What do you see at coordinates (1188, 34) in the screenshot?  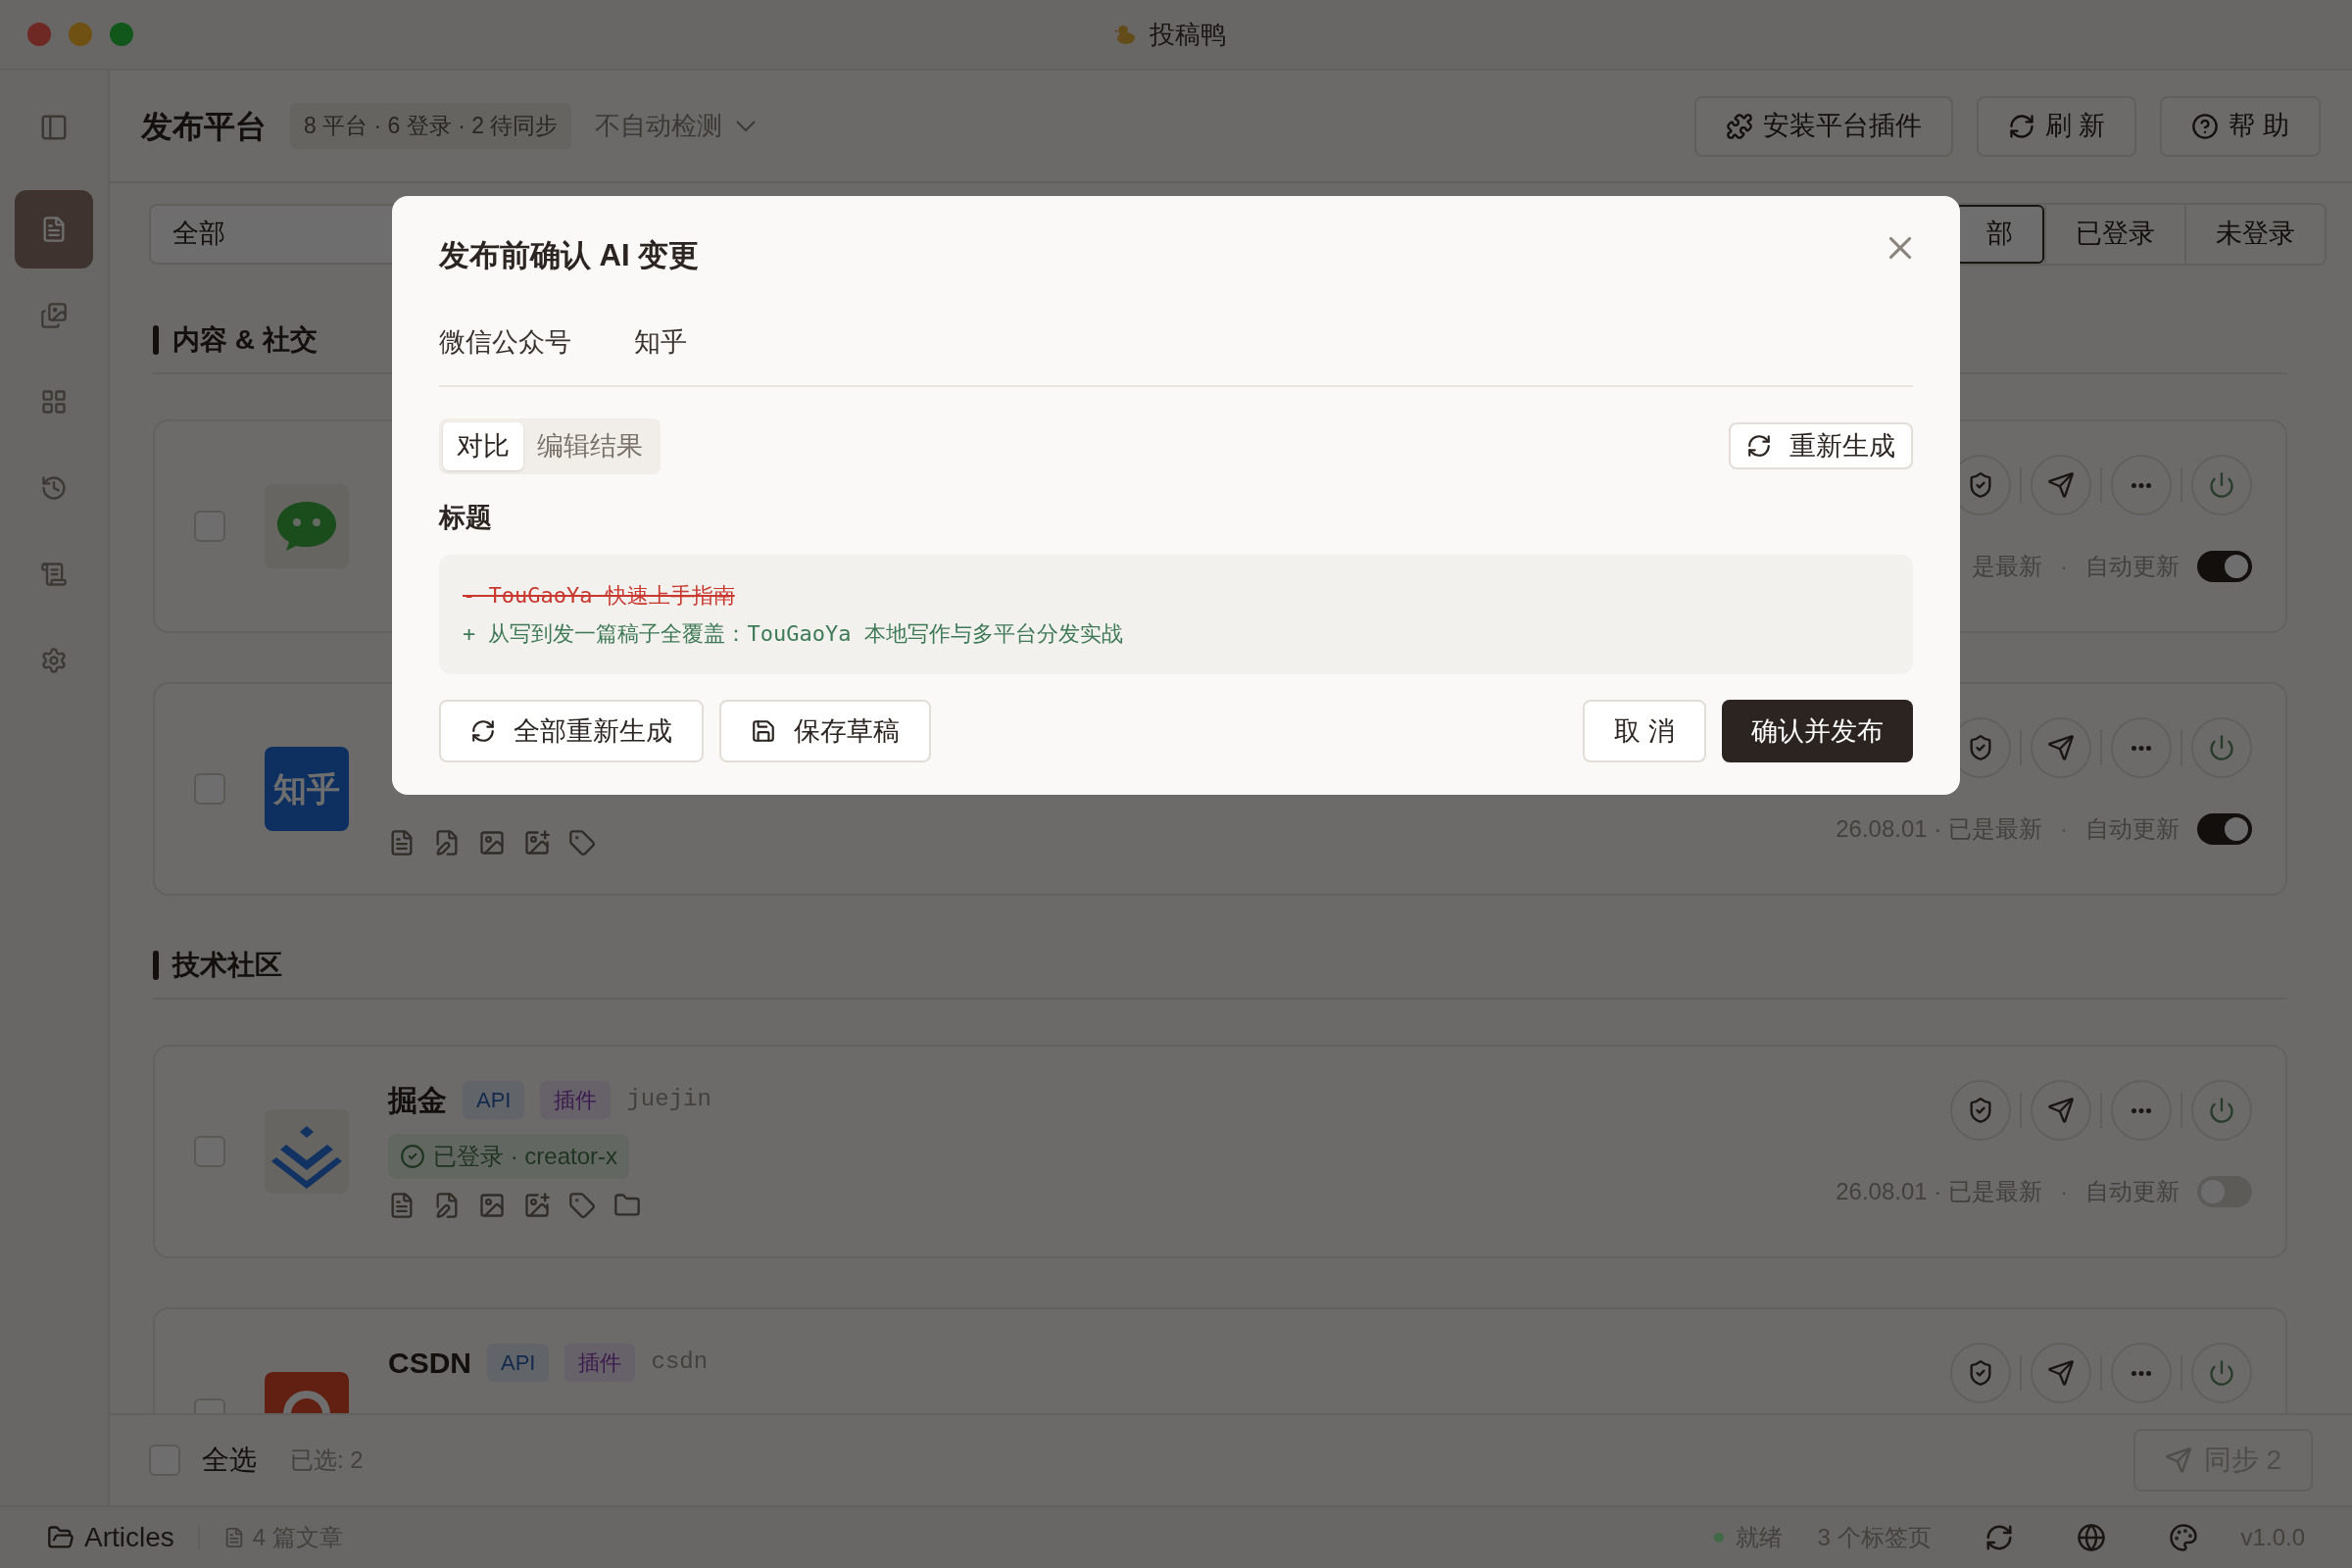 I see `window-title: 投稿鸭` at bounding box center [1188, 34].